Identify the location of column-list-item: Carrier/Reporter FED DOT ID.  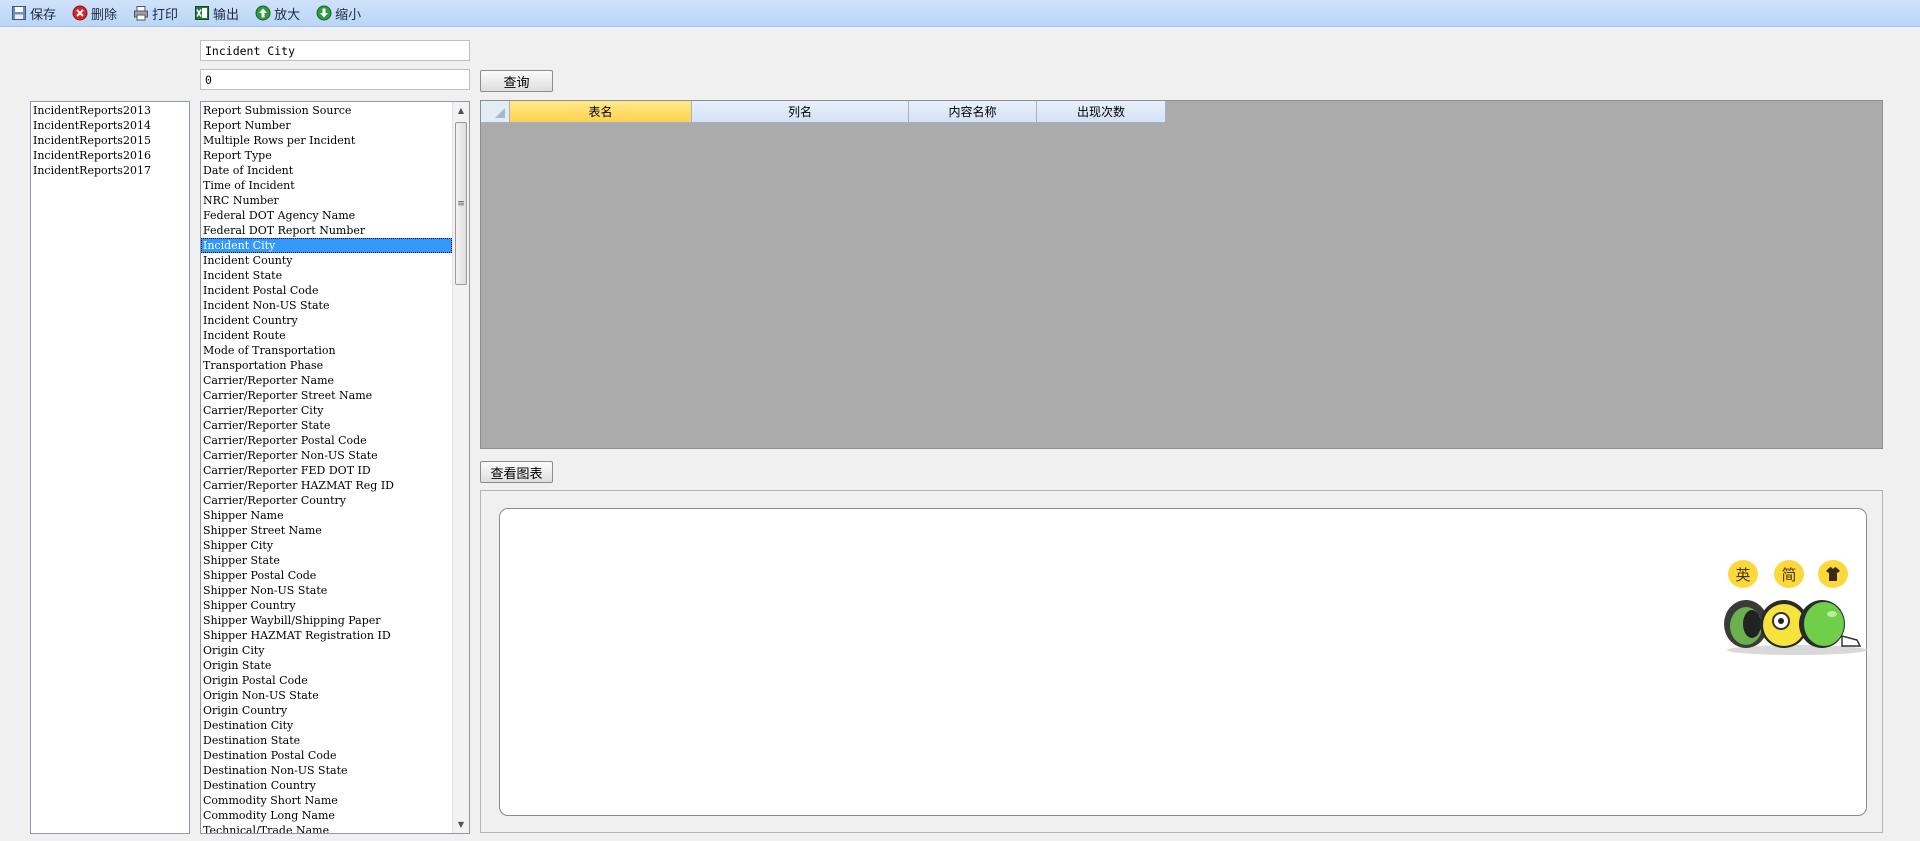
(326, 470).